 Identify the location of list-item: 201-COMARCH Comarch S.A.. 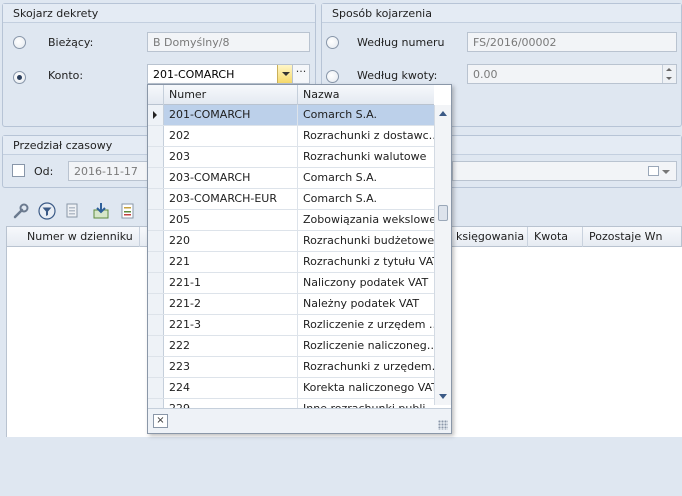
(291, 115).